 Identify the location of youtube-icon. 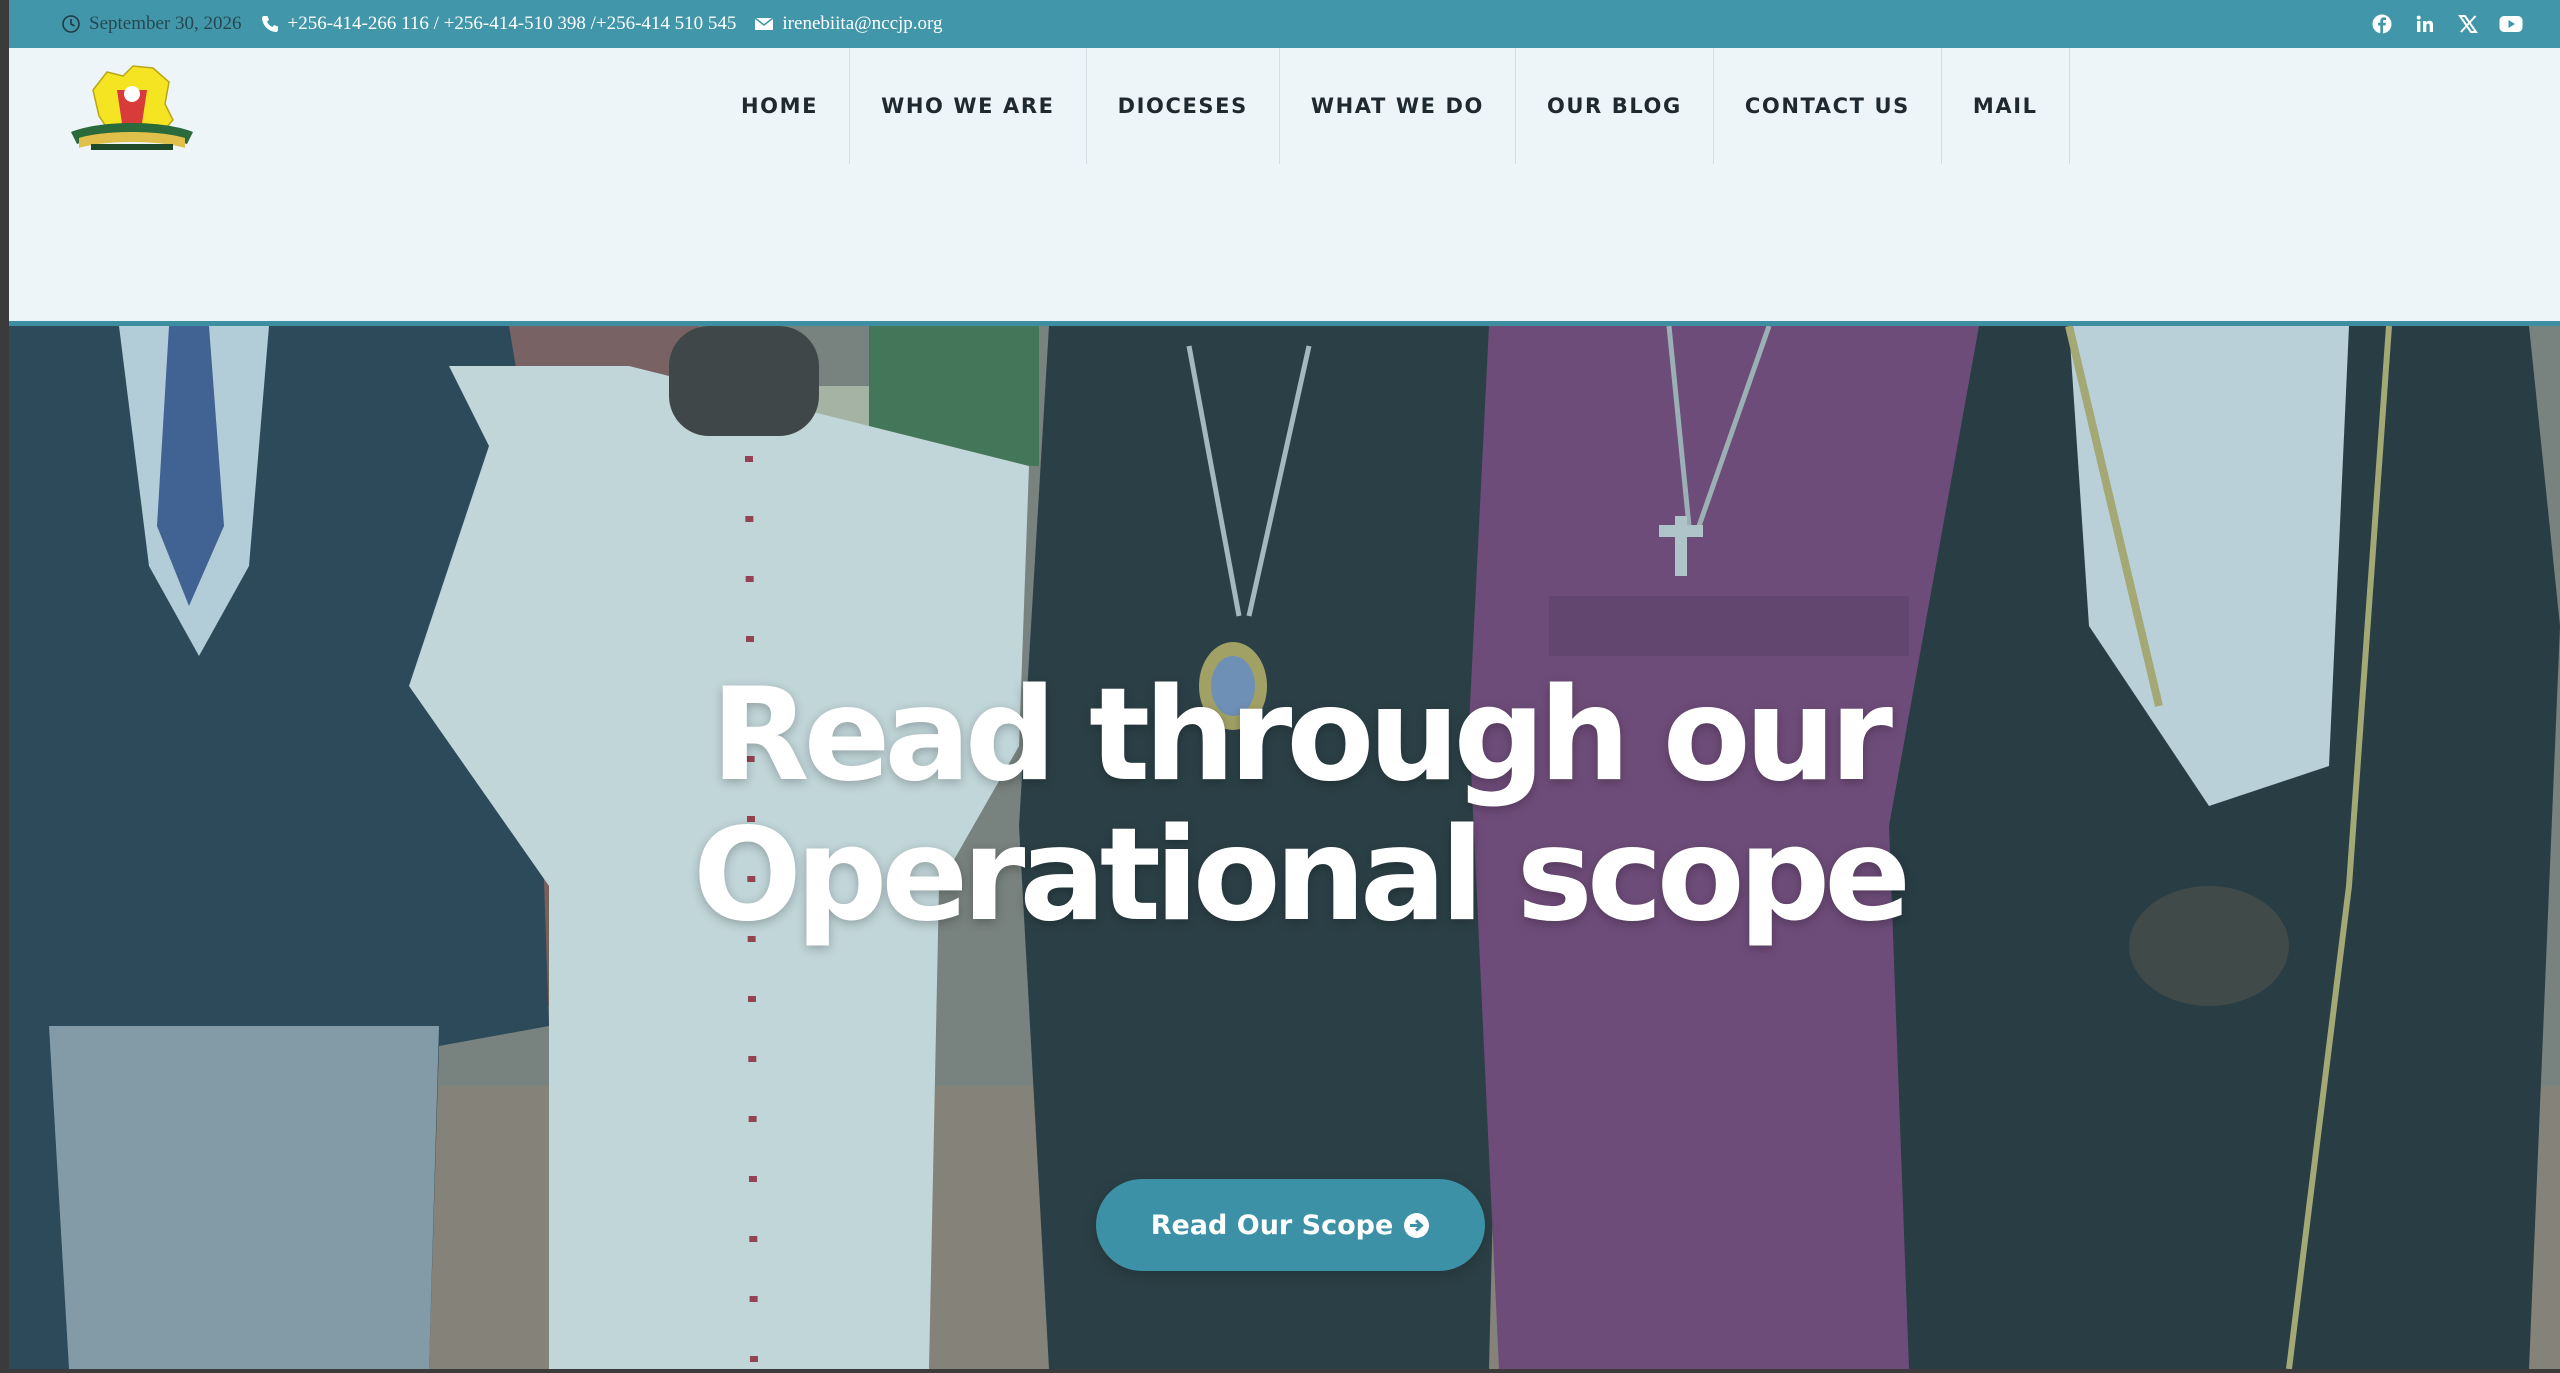
(2511, 24).